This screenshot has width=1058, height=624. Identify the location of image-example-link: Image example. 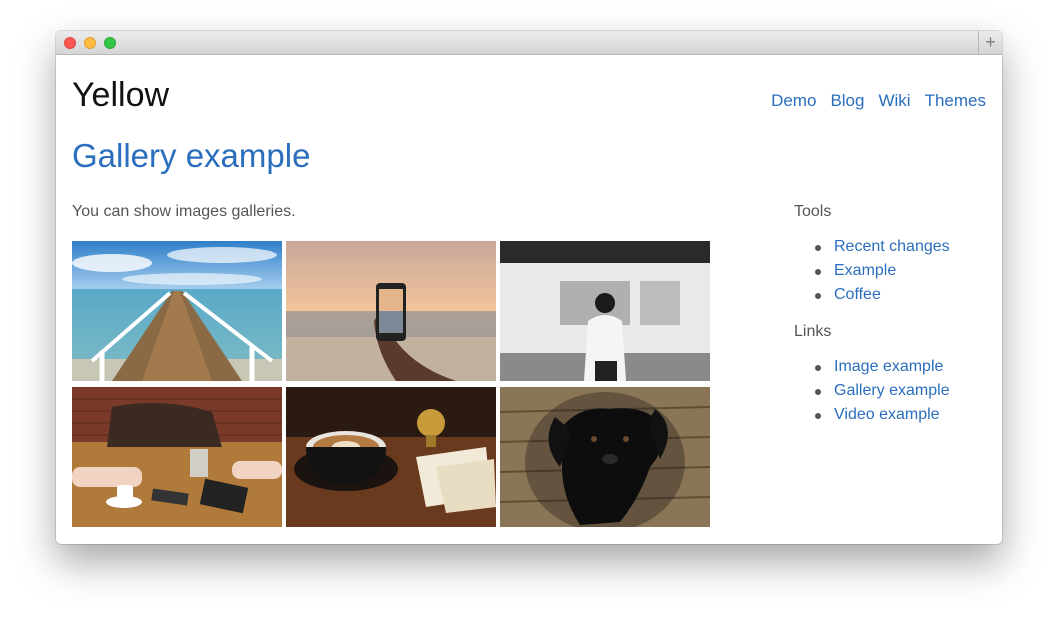
(888, 366).